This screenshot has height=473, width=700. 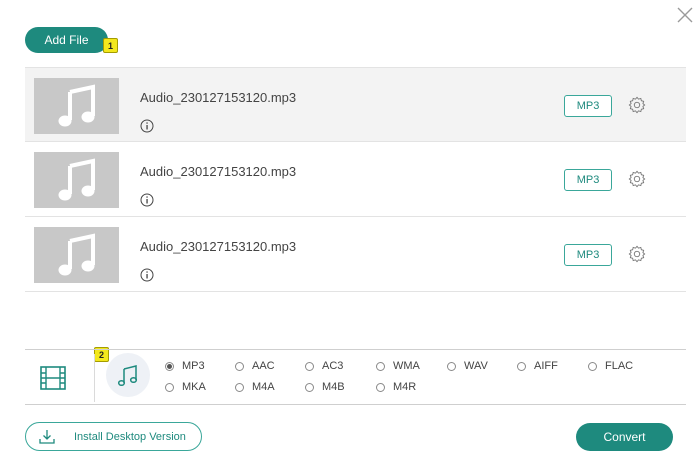 What do you see at coordinates (398, 366) in the screenshot?
I see `format-option-wma: WMA` at bounding box center [398, 366].